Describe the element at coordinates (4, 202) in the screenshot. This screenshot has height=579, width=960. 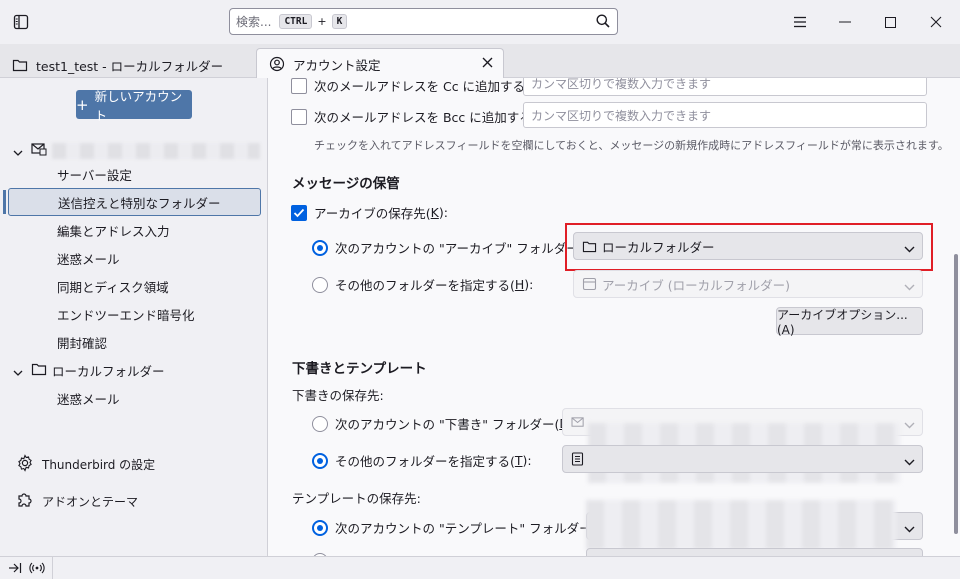
I see `selection-indicator` at that location.